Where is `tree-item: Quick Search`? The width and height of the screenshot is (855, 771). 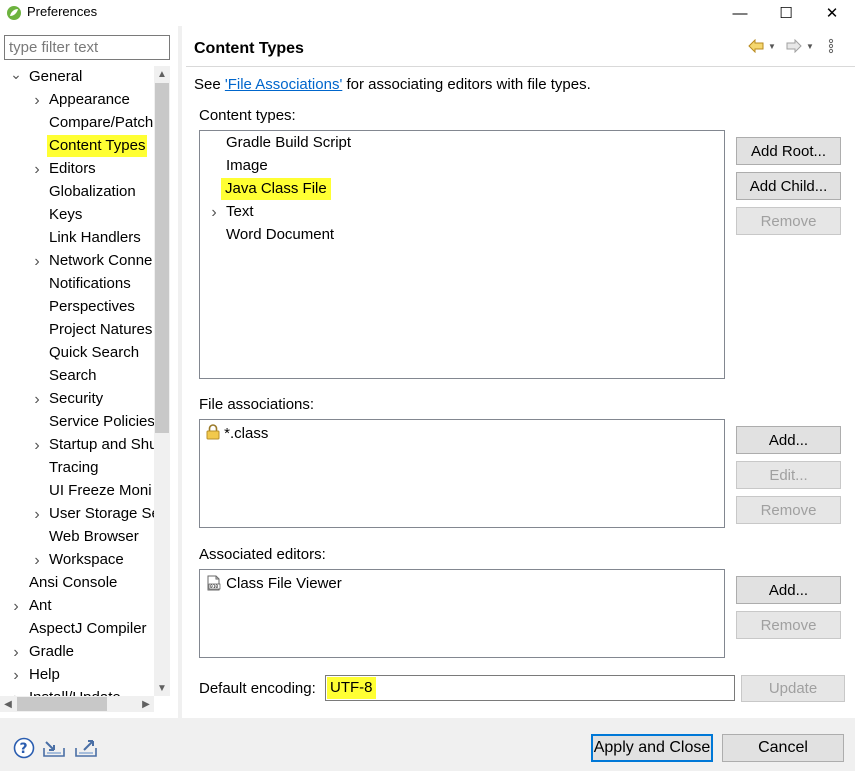
tree-item: Quick Search is located at coordinates (77, 353).